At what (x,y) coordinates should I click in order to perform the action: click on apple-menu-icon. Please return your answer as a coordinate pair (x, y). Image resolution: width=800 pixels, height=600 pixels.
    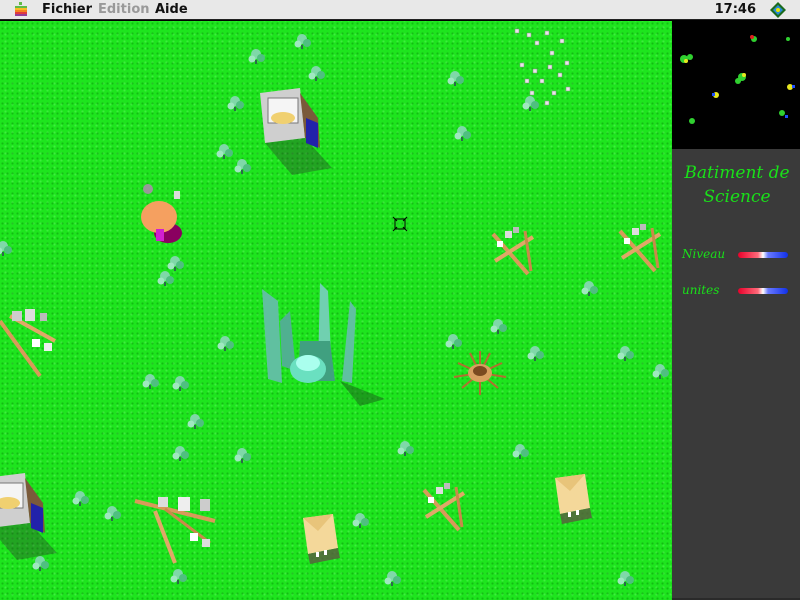
    Looking at the image, I should click on (21, 9).